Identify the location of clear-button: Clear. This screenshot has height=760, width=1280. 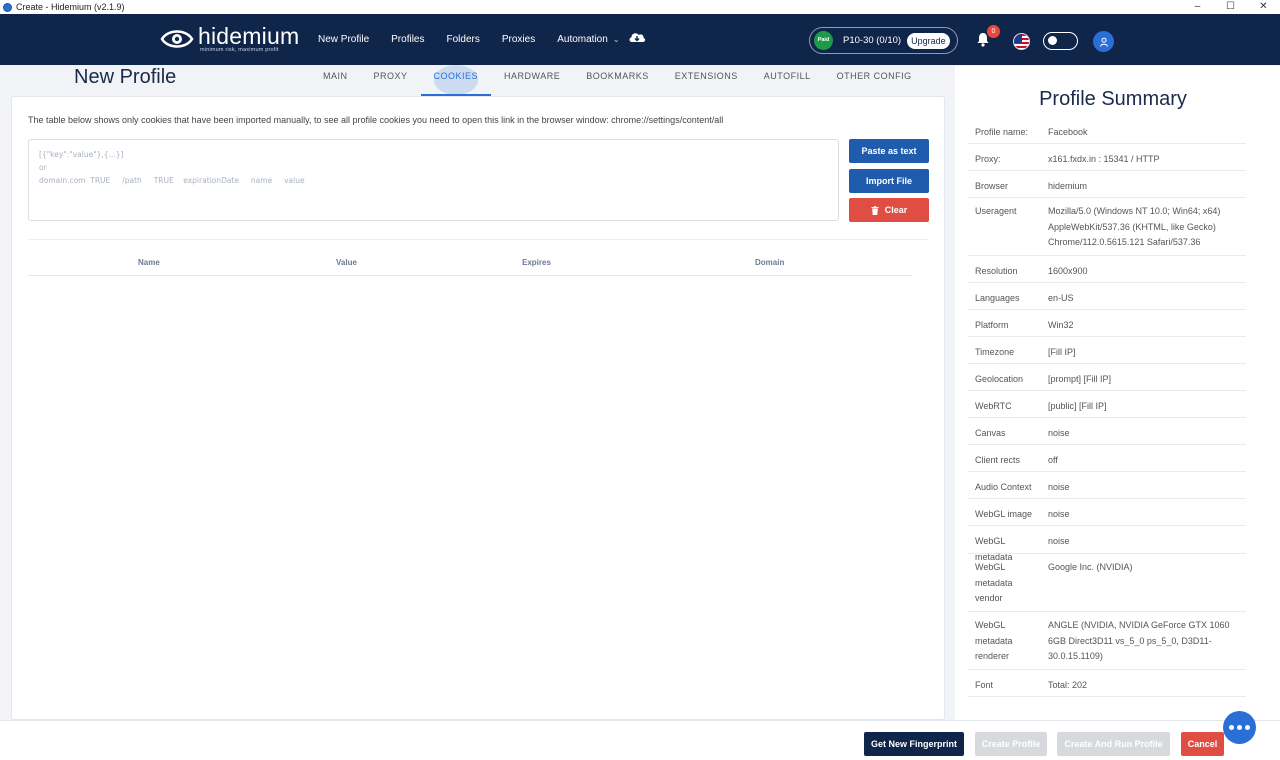
(889, 210).